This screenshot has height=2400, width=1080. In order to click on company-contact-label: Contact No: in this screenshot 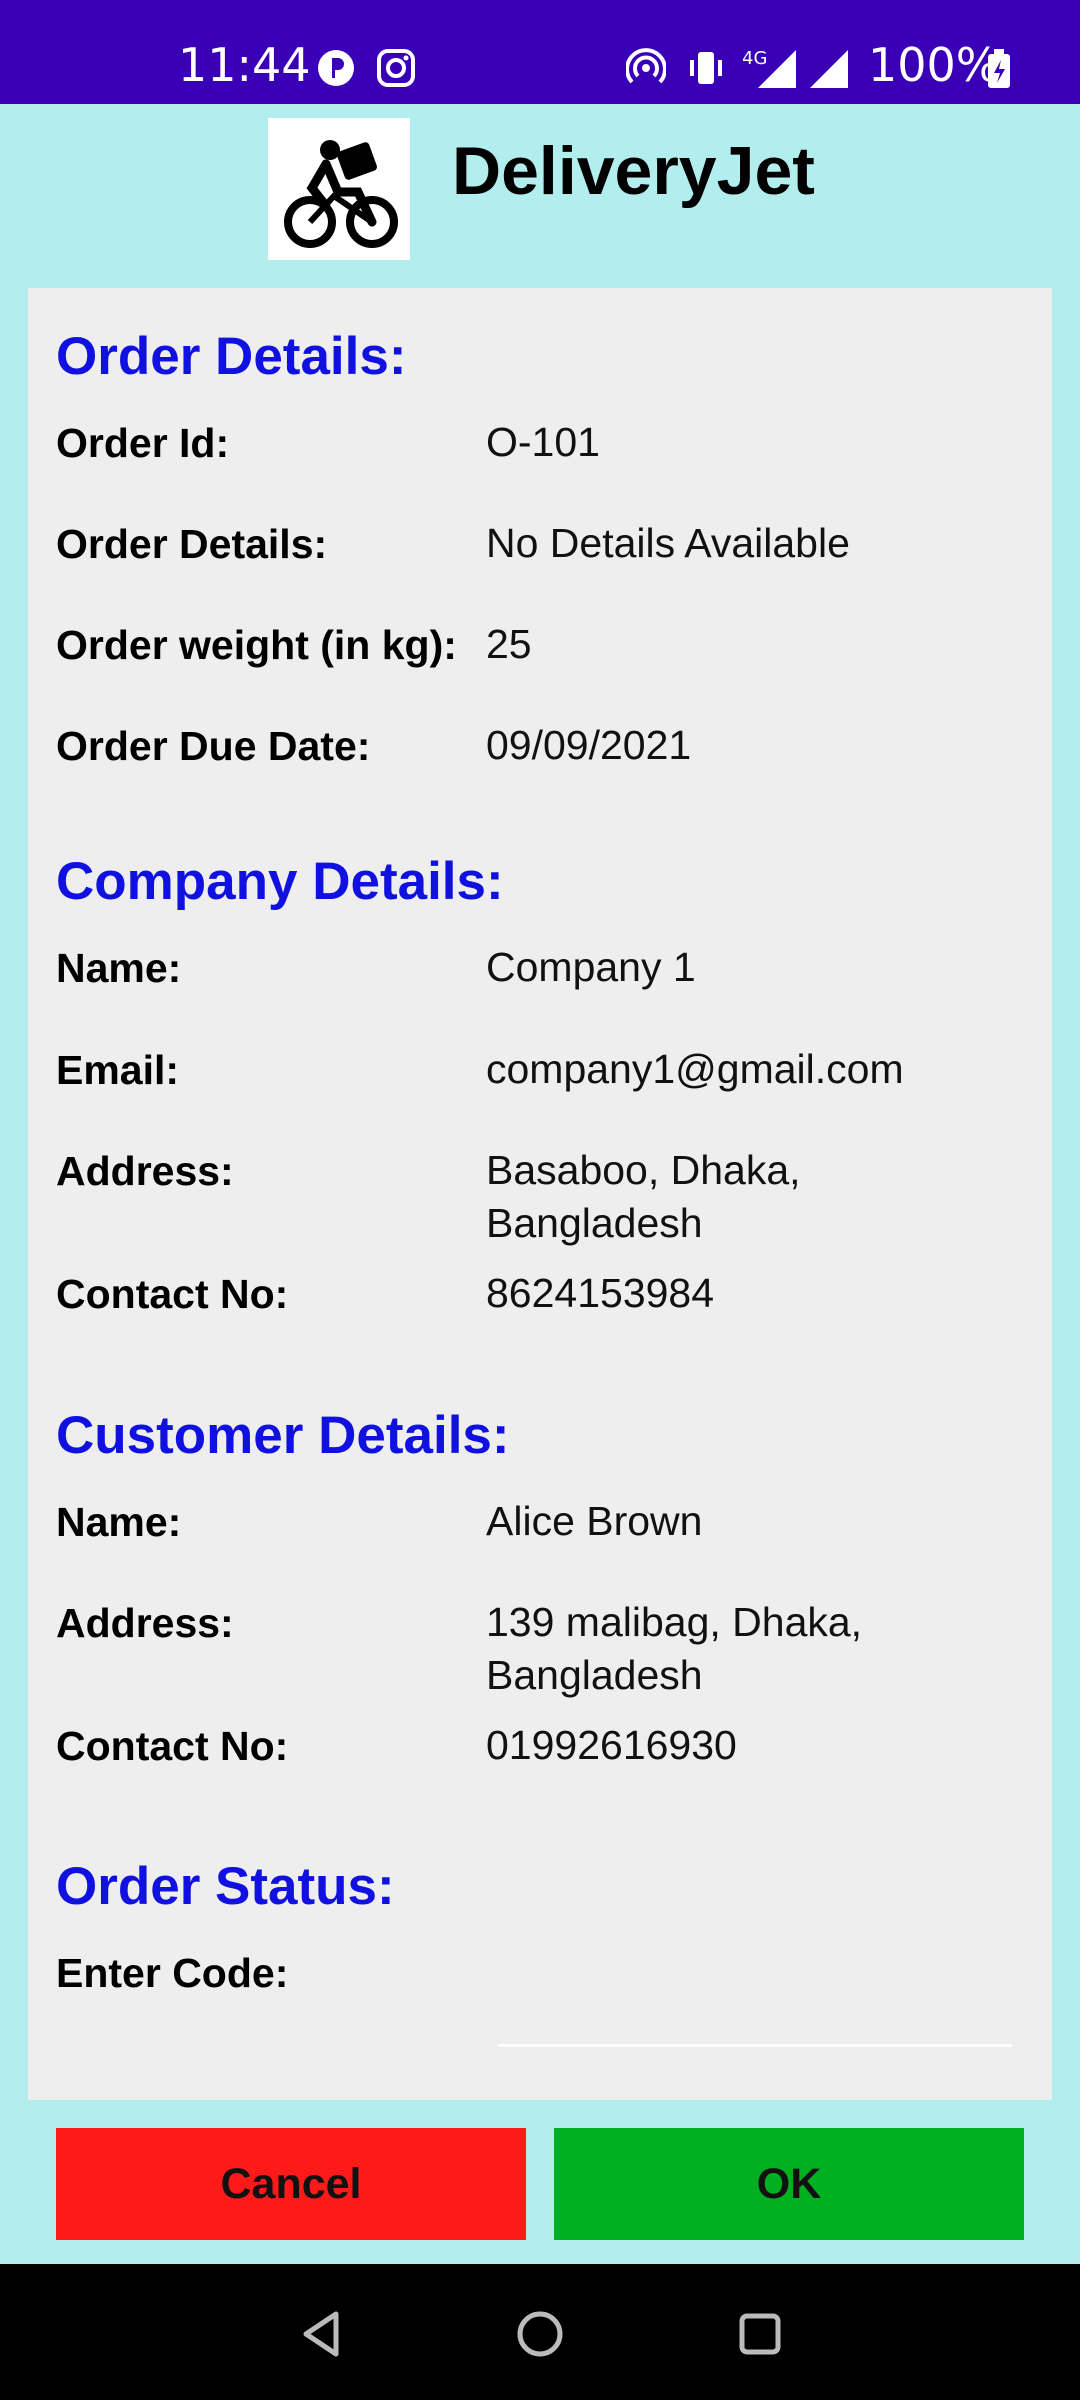, I will do `click(172, 1294)`.